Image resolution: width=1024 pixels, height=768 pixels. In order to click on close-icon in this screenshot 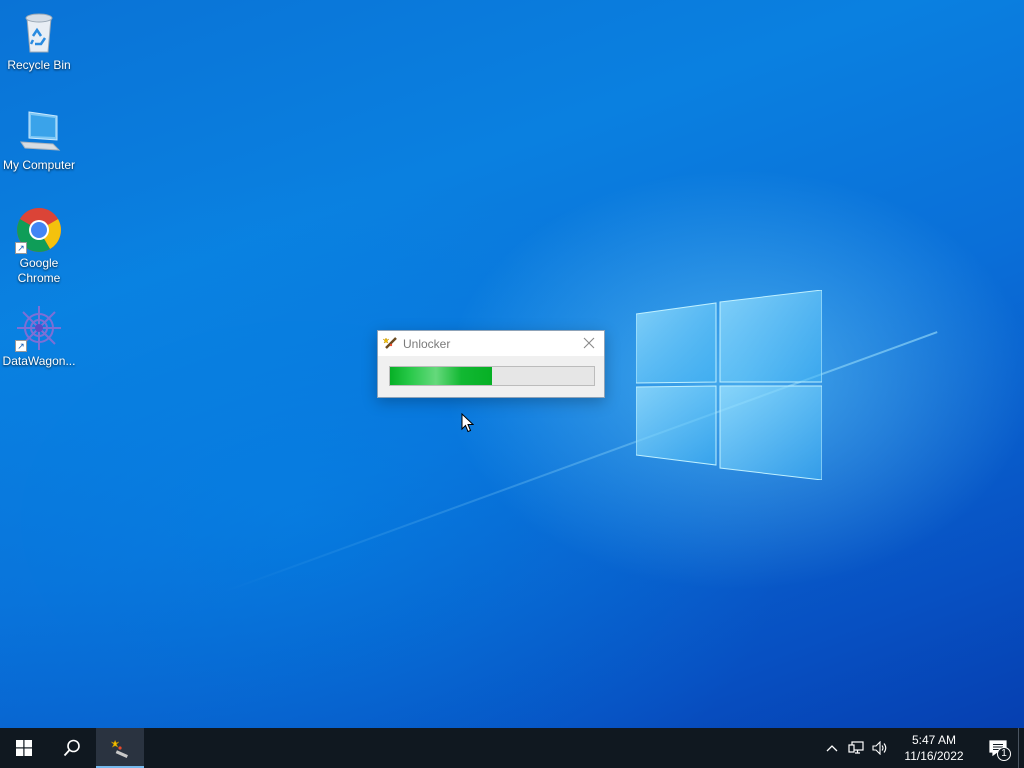, I will do `click(589, 343)`.